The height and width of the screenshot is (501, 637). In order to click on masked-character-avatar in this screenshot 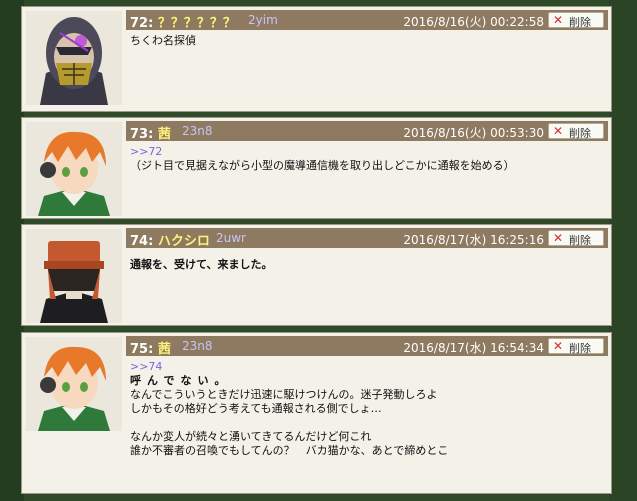, I will do `click(74, 58)`.